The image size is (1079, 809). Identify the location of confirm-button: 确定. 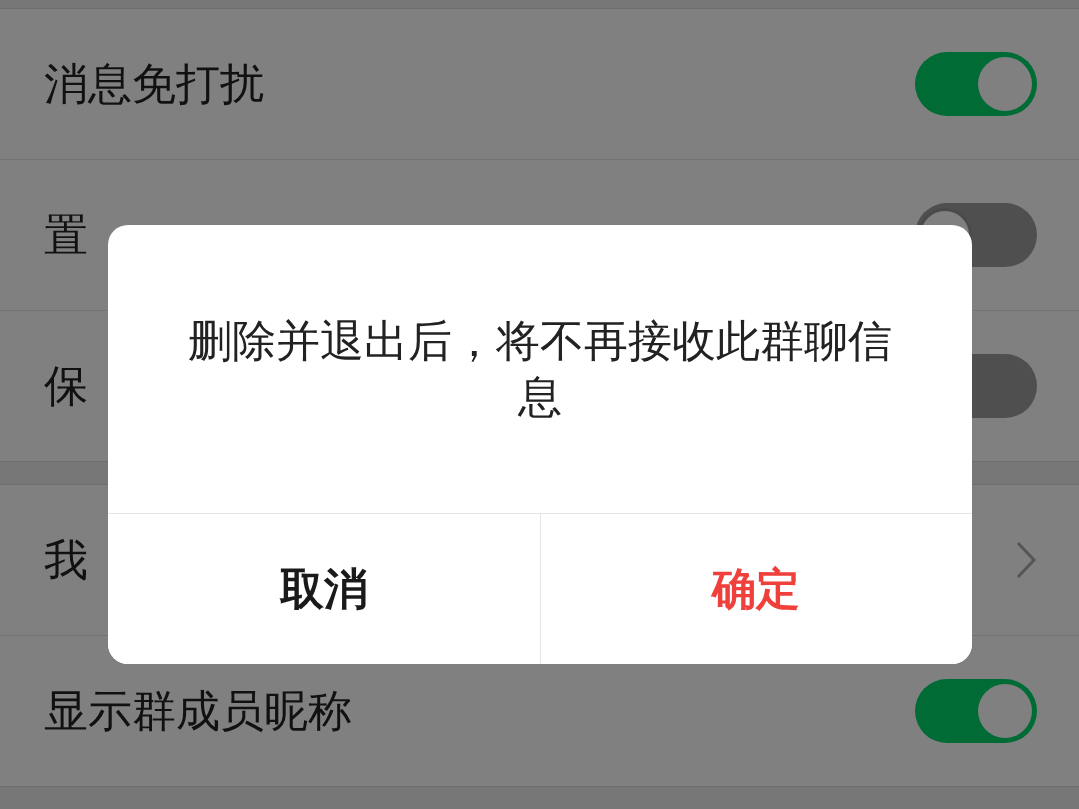
(755, 589).